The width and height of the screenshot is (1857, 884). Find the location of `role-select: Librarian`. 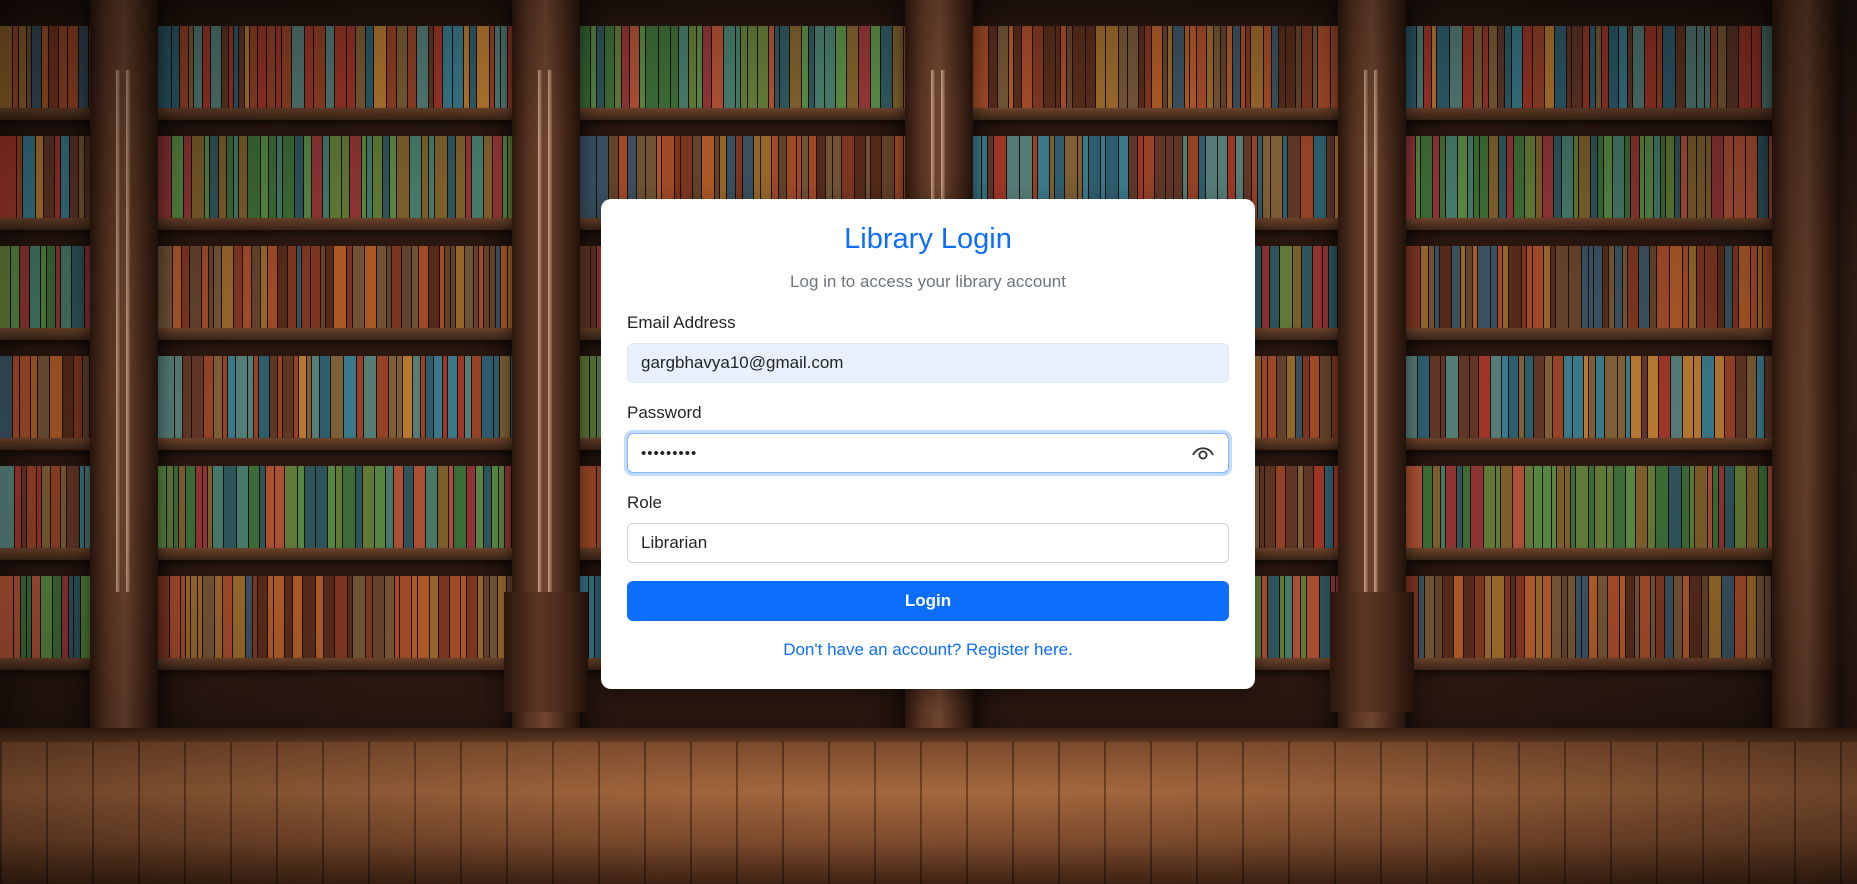

role-select: Librarian is located at coordinates (928, 543).